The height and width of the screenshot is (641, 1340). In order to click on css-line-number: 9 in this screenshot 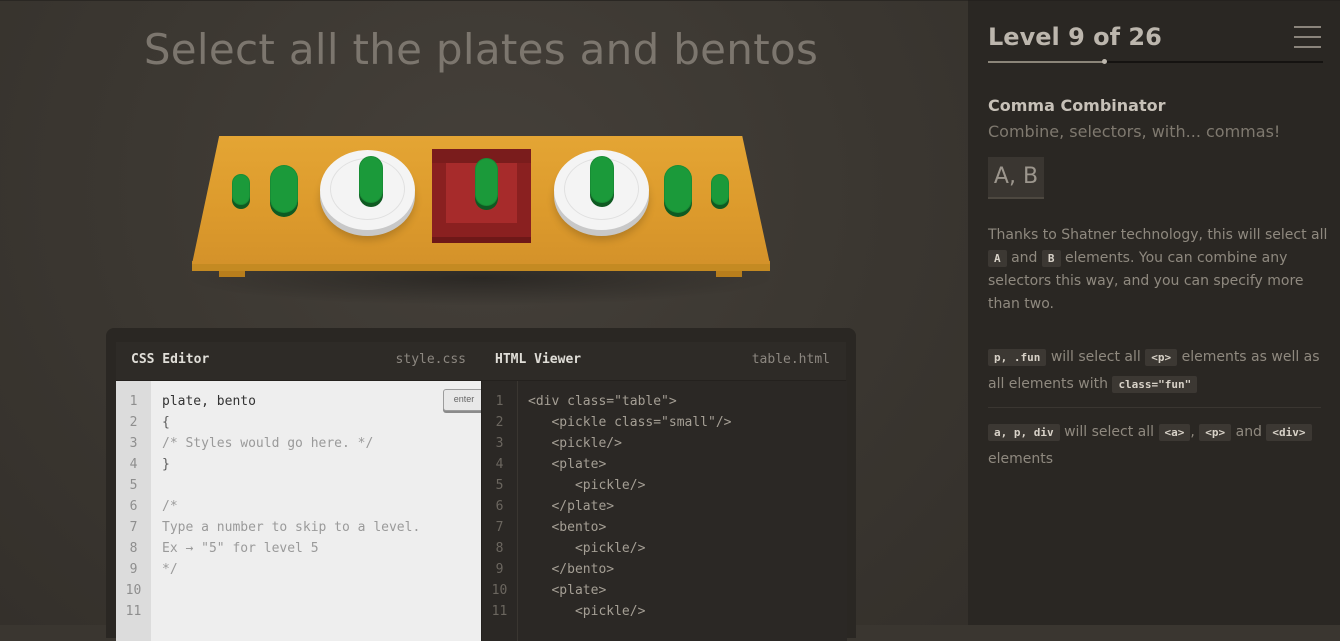, I will do `click(133, 569)`.